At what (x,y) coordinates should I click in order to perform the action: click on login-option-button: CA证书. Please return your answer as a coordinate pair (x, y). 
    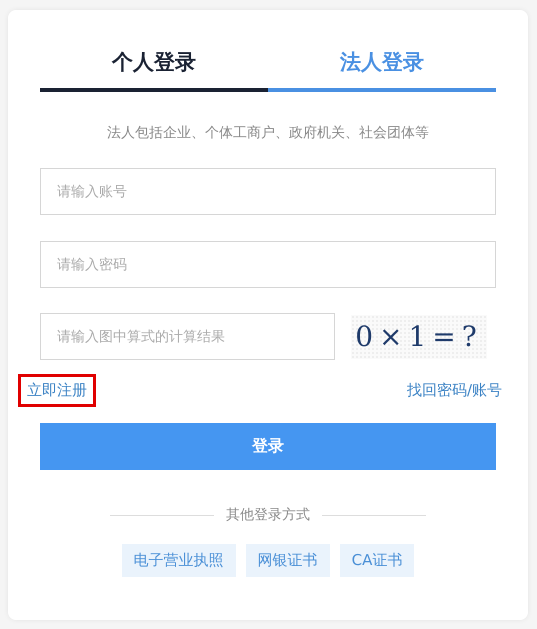
    Looking at the image, I should click on (377, 560).